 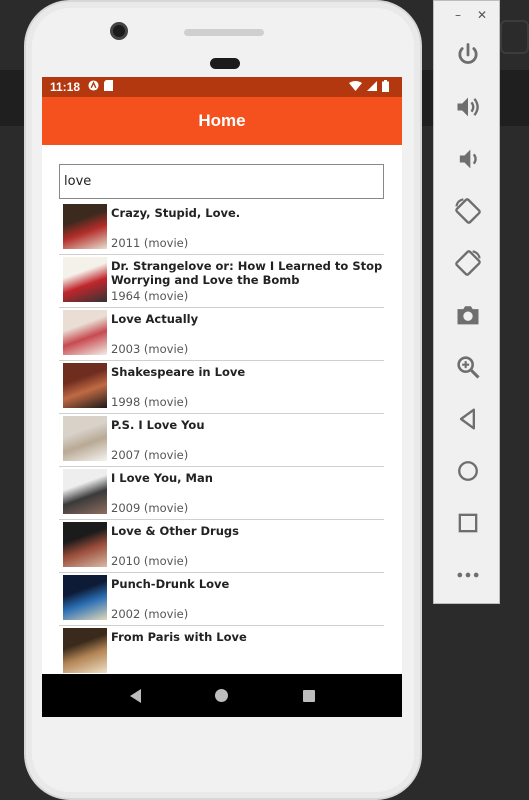 I want to click on movie-list-item: From Paris with Love, so click(x=221, y=650).